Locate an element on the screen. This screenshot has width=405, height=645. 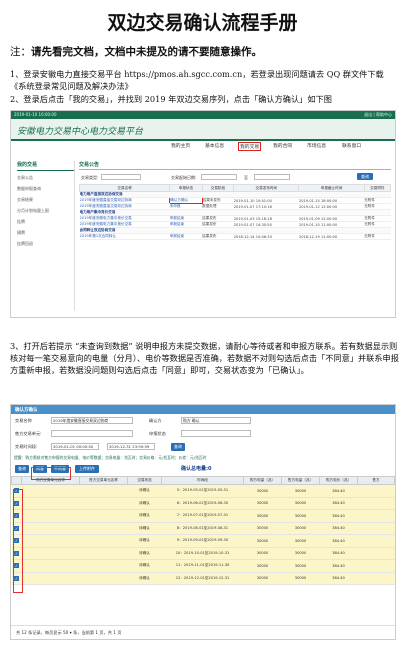
nav-my-contracts: 我的合同 is located at coordinates (282, 145).